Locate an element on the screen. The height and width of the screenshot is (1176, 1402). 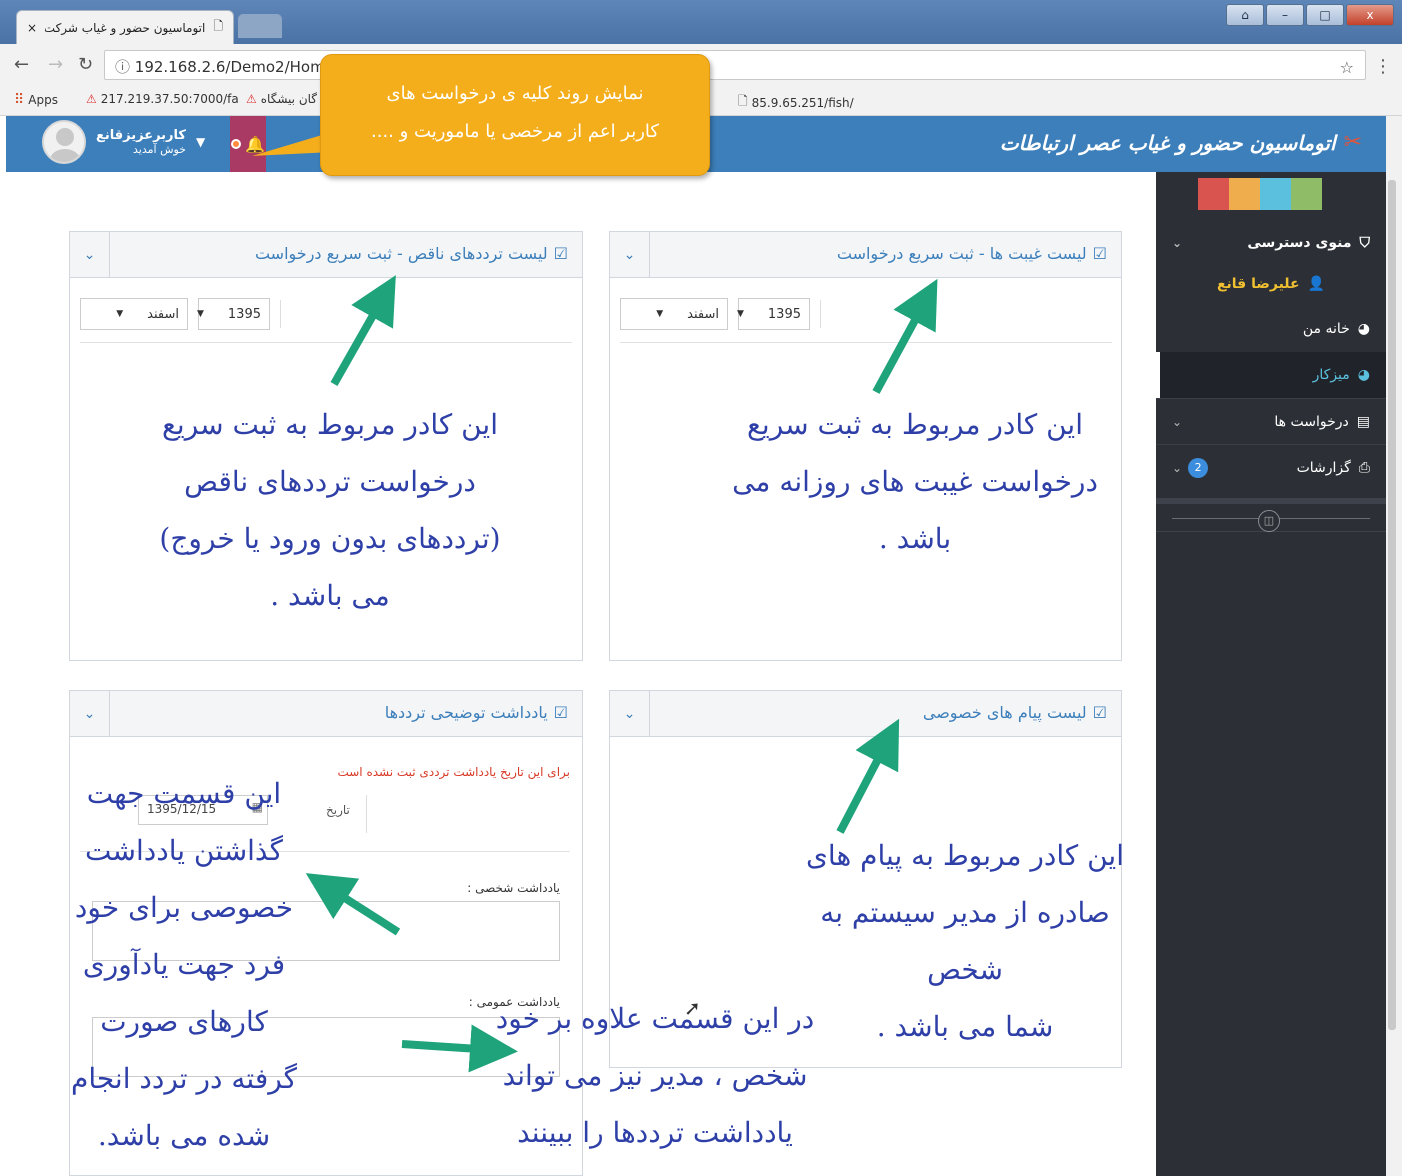
callout-line: نمایش روند کلیه ی درخواست های is located at coordinates (515, 93).